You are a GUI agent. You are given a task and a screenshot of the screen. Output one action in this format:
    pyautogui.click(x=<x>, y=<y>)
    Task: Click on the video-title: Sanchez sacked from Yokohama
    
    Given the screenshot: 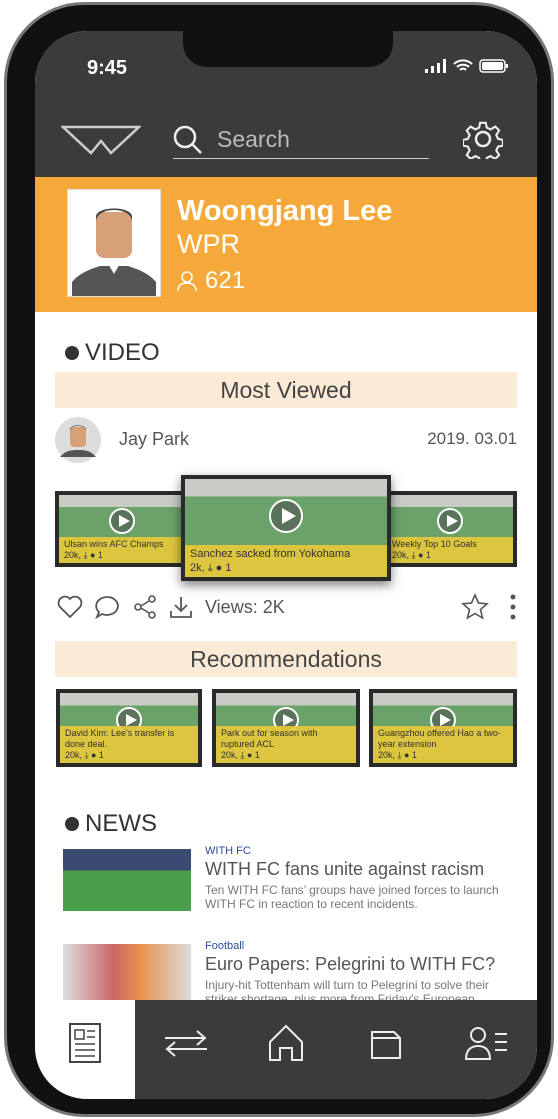 What is the action you would take?
    pyautogui.click(x=270, y=554)
    